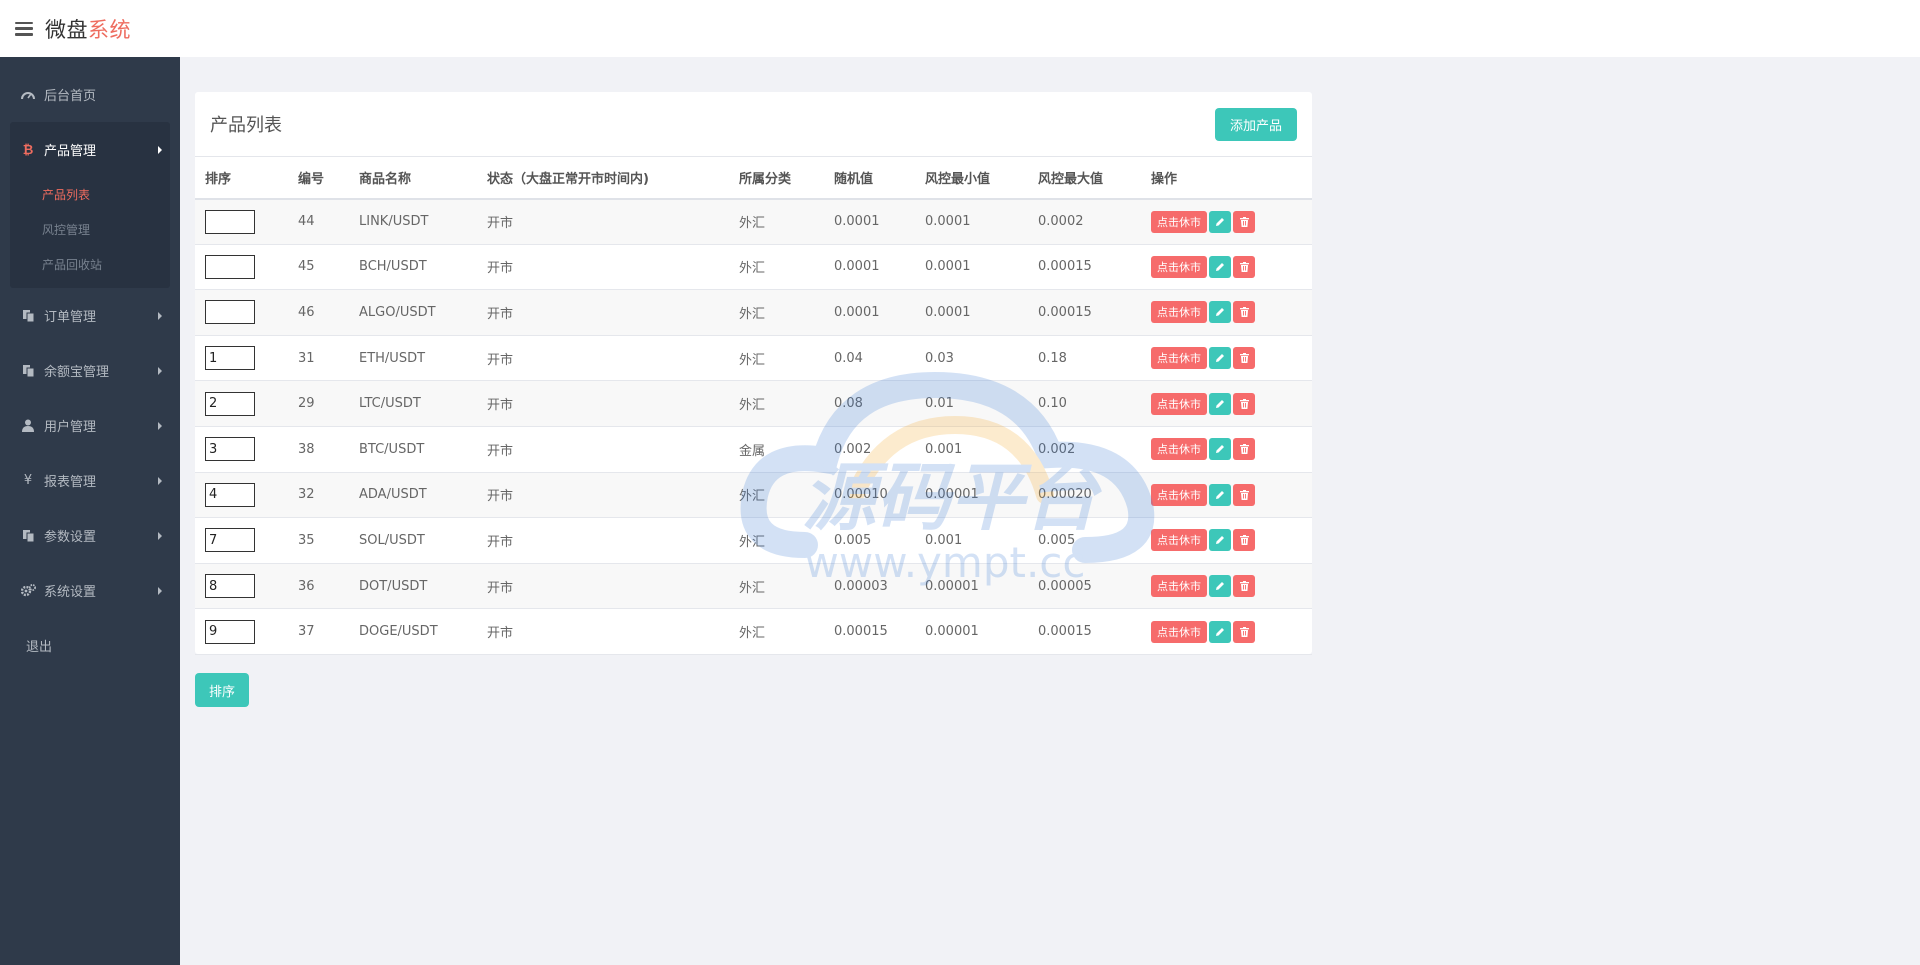 The height and width of the screenshot is (965, 1920). I want to click on name-cell: LINK/USDT, so click(413, 221).